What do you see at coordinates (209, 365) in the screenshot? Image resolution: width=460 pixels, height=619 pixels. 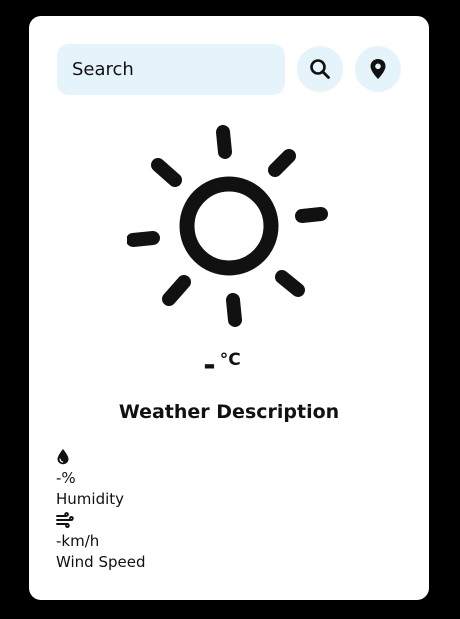 I see `temperature-value: -` at bounding box center [209, 365].